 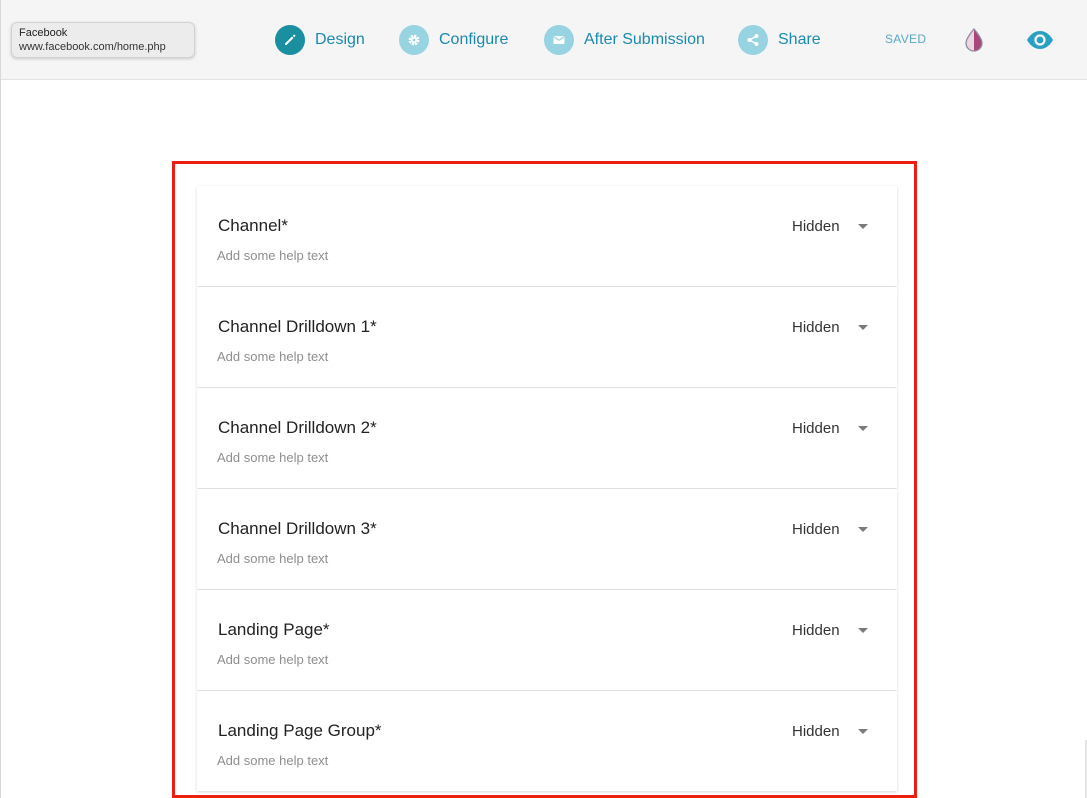 What do you see at coordinates (414, 40) in the screenshot?
I see `gear-icon` at bounding box center [414, 40].